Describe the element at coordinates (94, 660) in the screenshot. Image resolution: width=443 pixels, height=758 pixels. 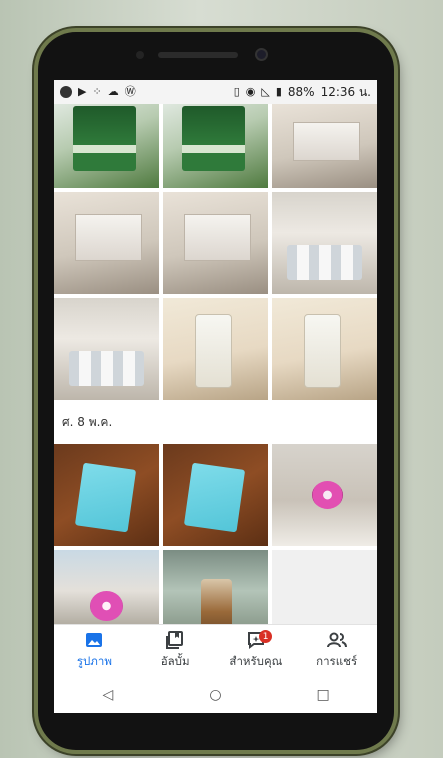
I see `nav-label: รูปภาพ` at that location.